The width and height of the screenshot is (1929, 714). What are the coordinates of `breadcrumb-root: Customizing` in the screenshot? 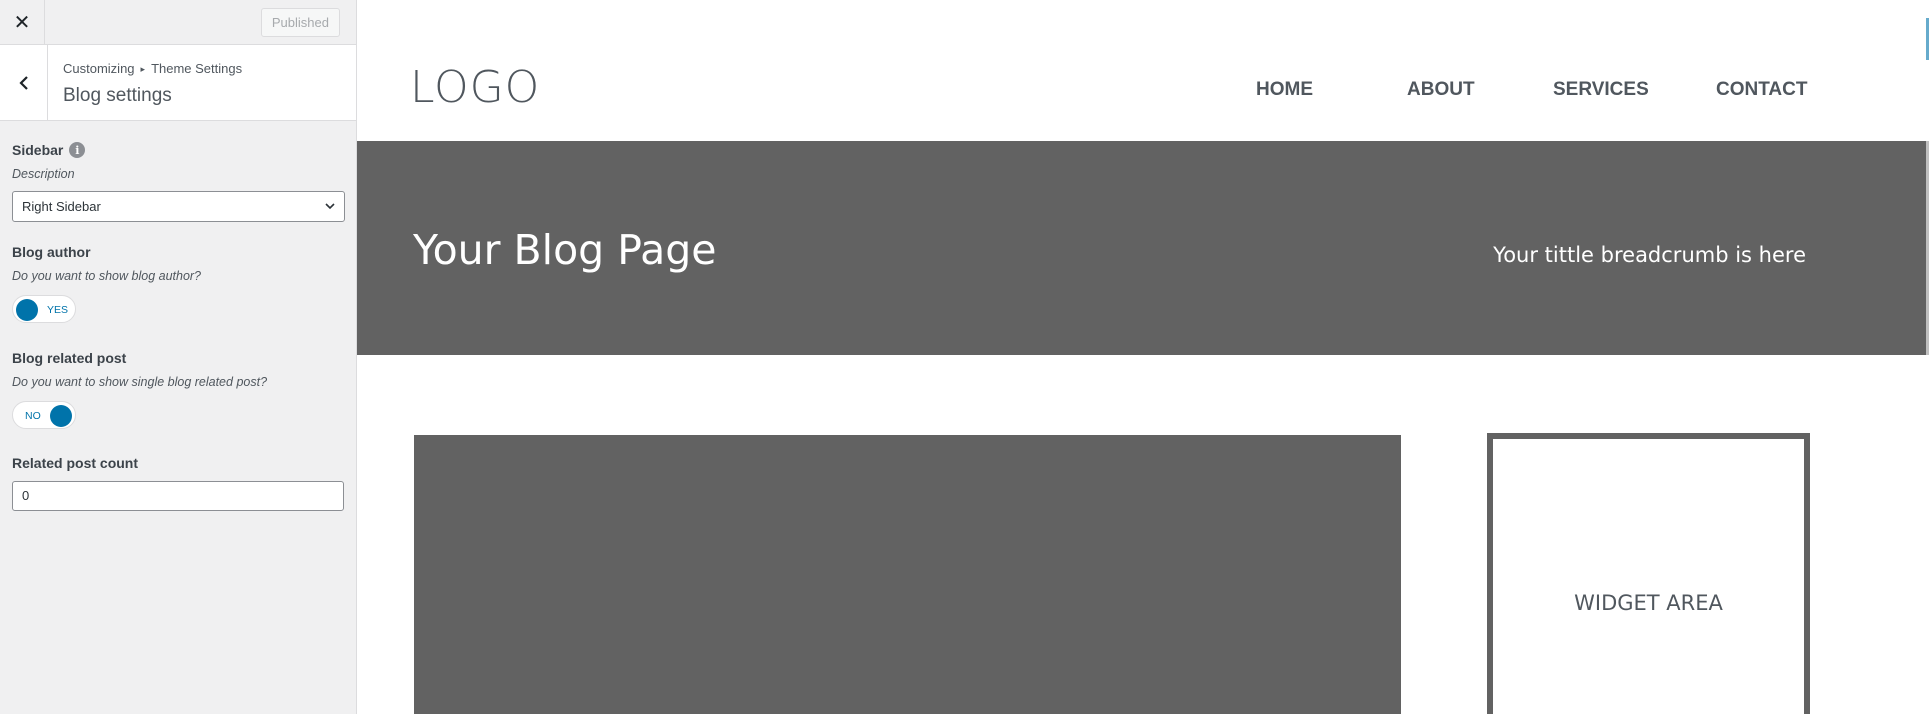 It's located at (99, 68).